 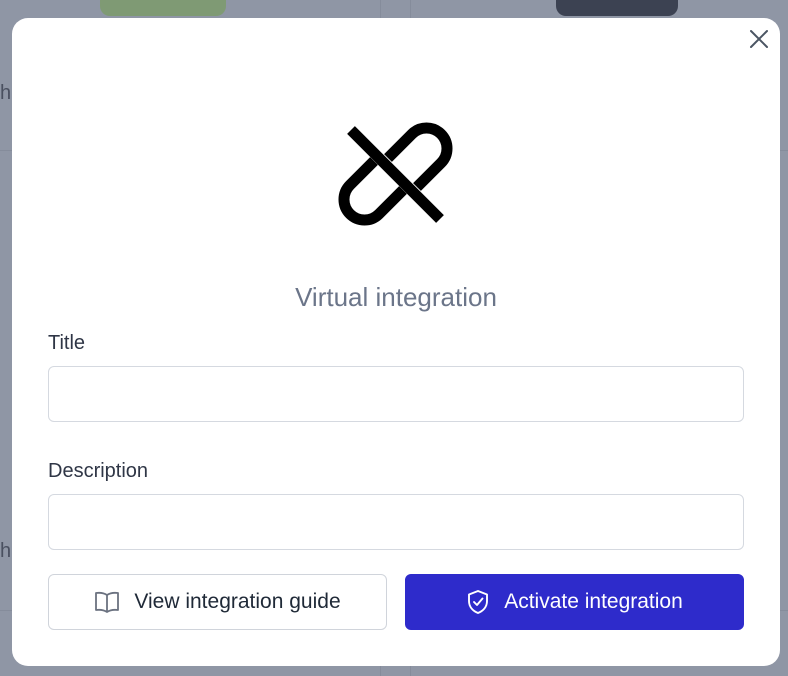 I want to click on close-icon, so click(x=759, y=39).